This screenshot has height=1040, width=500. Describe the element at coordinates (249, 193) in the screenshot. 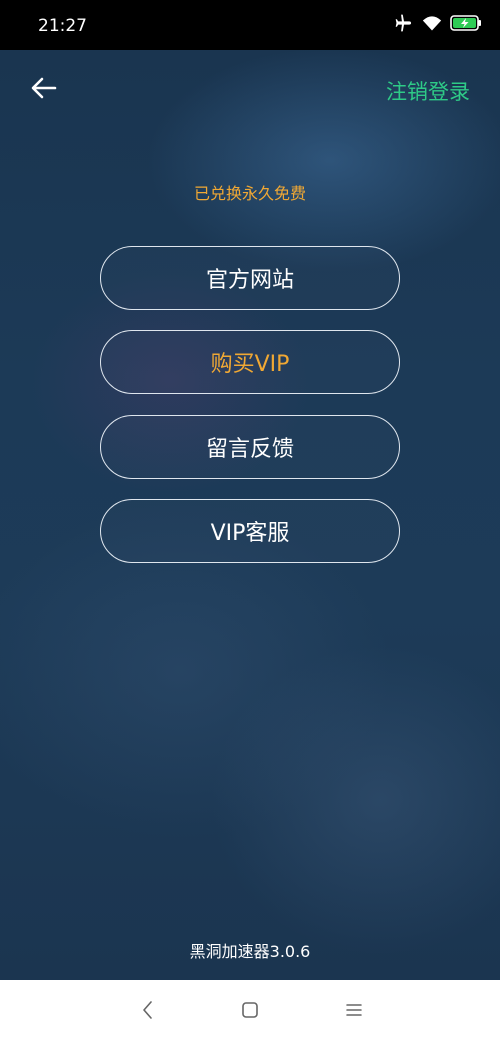

I see `vip-status-text: 已兑换永久免费` at that location.